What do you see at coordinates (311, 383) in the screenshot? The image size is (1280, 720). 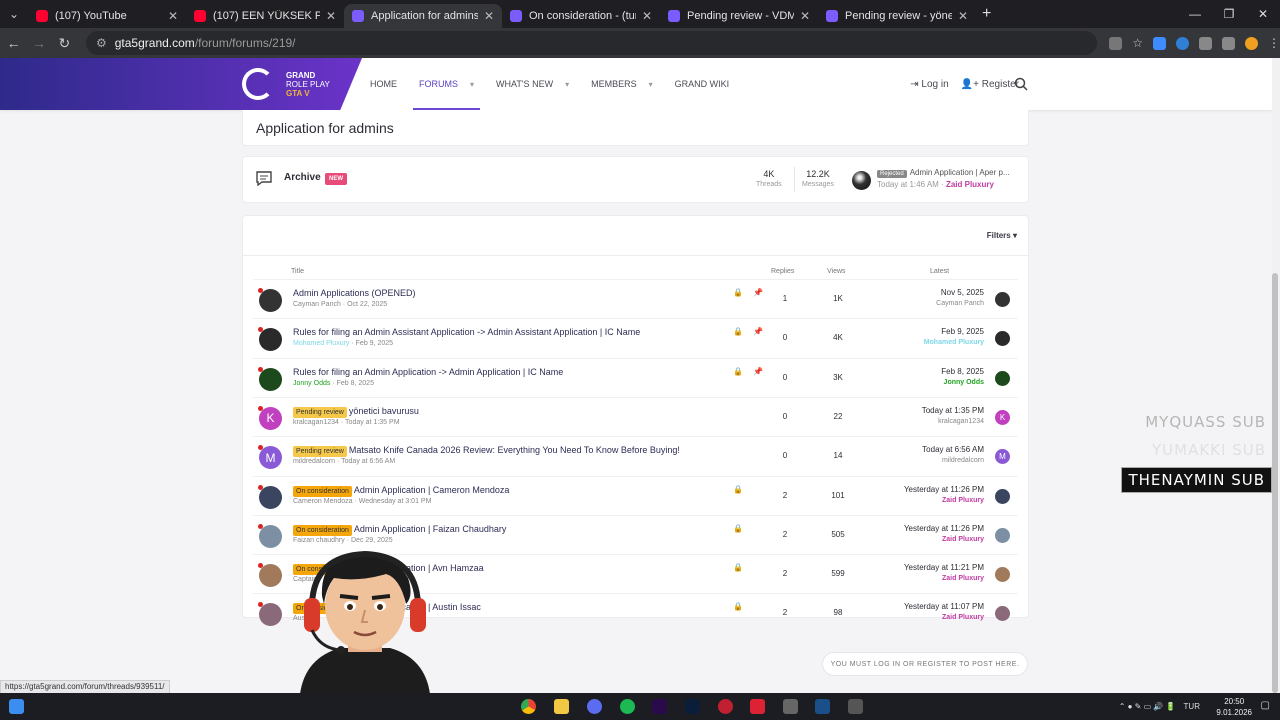 I see `thread-author-link: Jonny Odds` at bounding box center [311, 383].